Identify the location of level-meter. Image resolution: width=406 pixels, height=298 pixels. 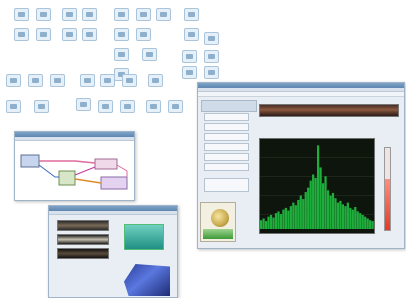
(387, 189).